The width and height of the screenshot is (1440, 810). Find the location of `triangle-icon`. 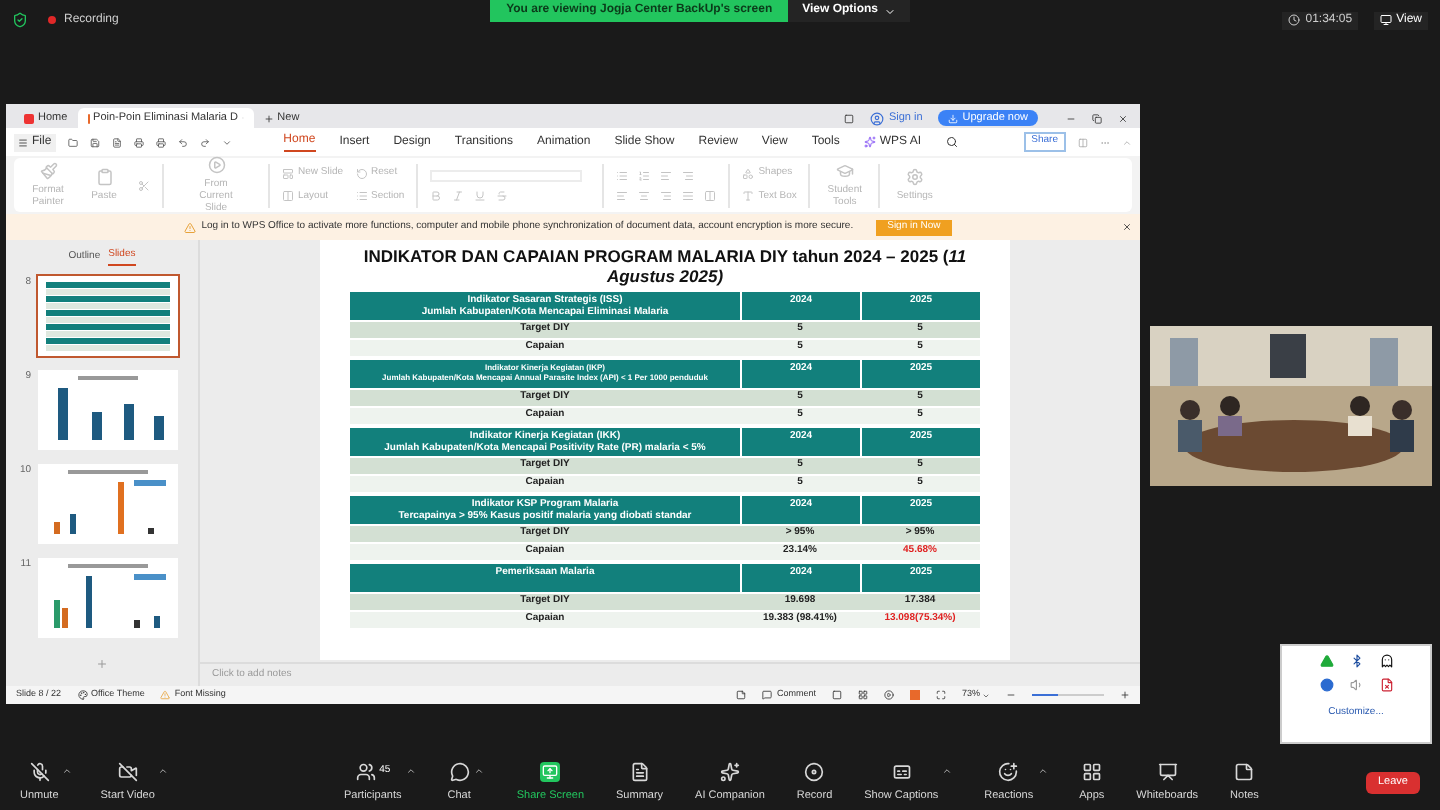

triangle-icon is located at coordinates (1326, 661).